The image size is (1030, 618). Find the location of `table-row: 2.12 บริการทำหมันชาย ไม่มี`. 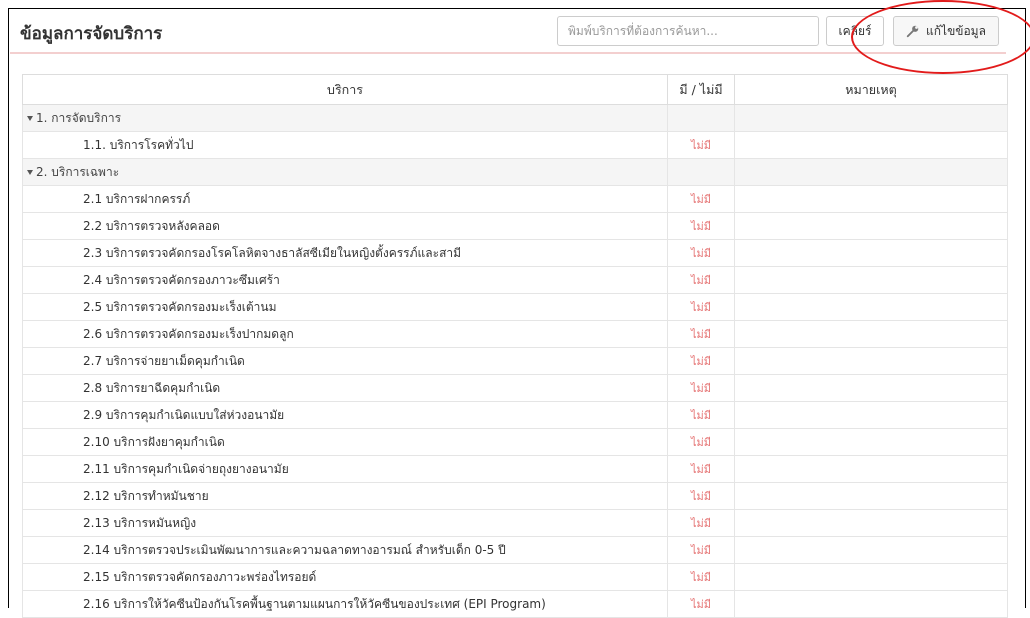

table-row: 2.12 บริการทำหมันชาย ไม่มี is located at coordinates (515, 496).